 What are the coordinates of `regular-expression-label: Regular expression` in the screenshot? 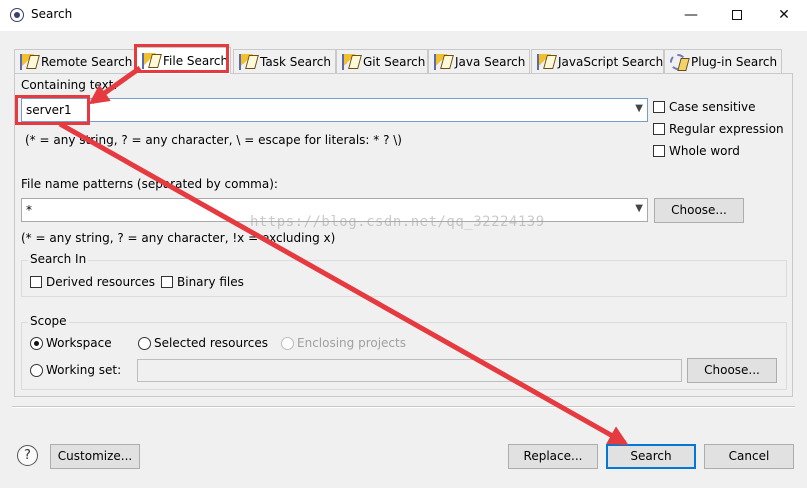 It's located at (726, 129).